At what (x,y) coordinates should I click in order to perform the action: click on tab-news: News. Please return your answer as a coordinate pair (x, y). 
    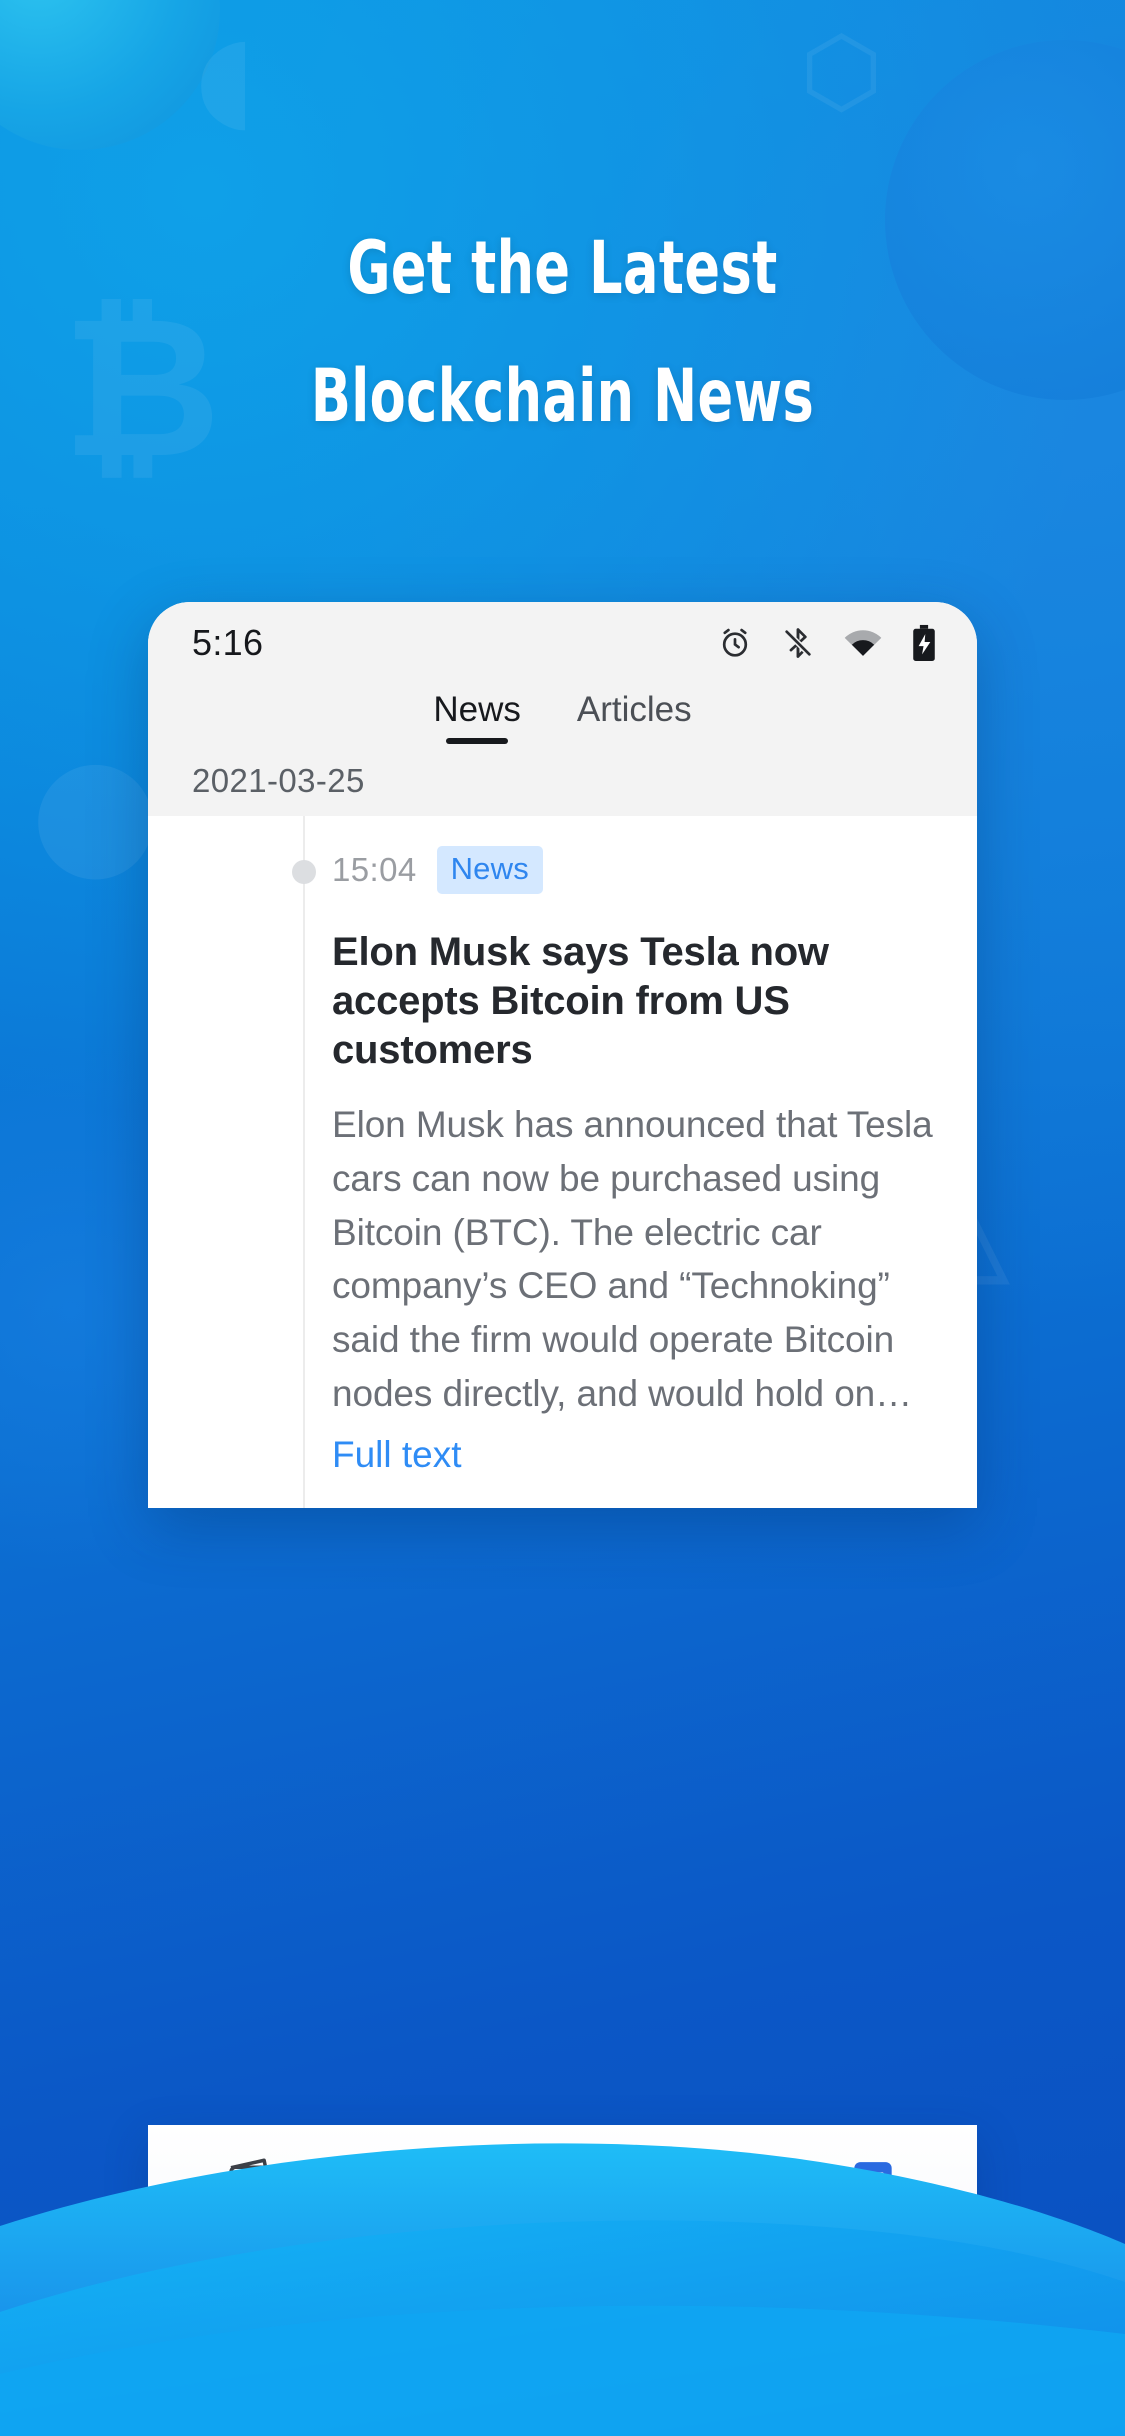
    Looking at the image, I should click on (477, 717).